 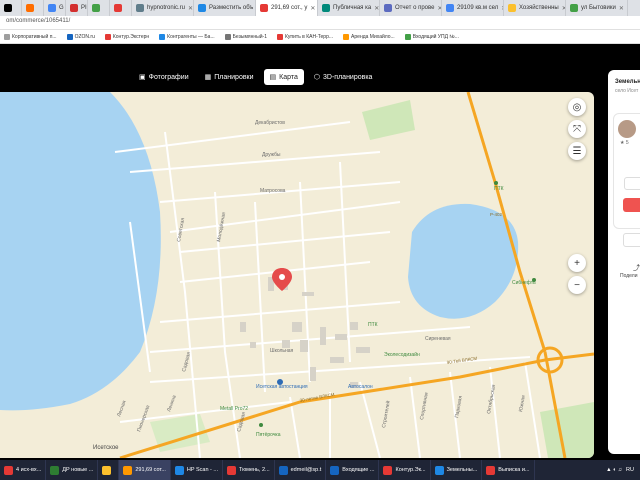 What do you see at coordinates (624, 262) in the screenshot?
I see `offer-side-panel: Земельн село Исет ★ 5 ⤴ Подели` at bounding box center [624, 262].